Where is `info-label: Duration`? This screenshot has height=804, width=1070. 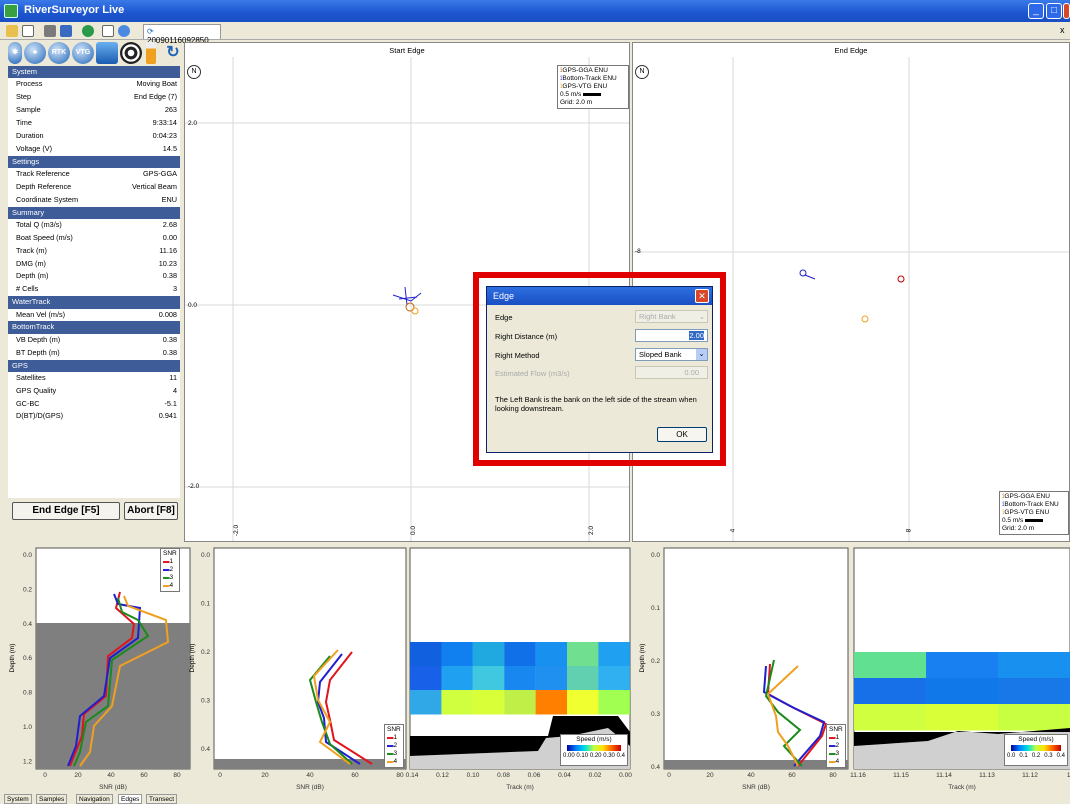 info-label: Duration is located at coordinates (30, 135).